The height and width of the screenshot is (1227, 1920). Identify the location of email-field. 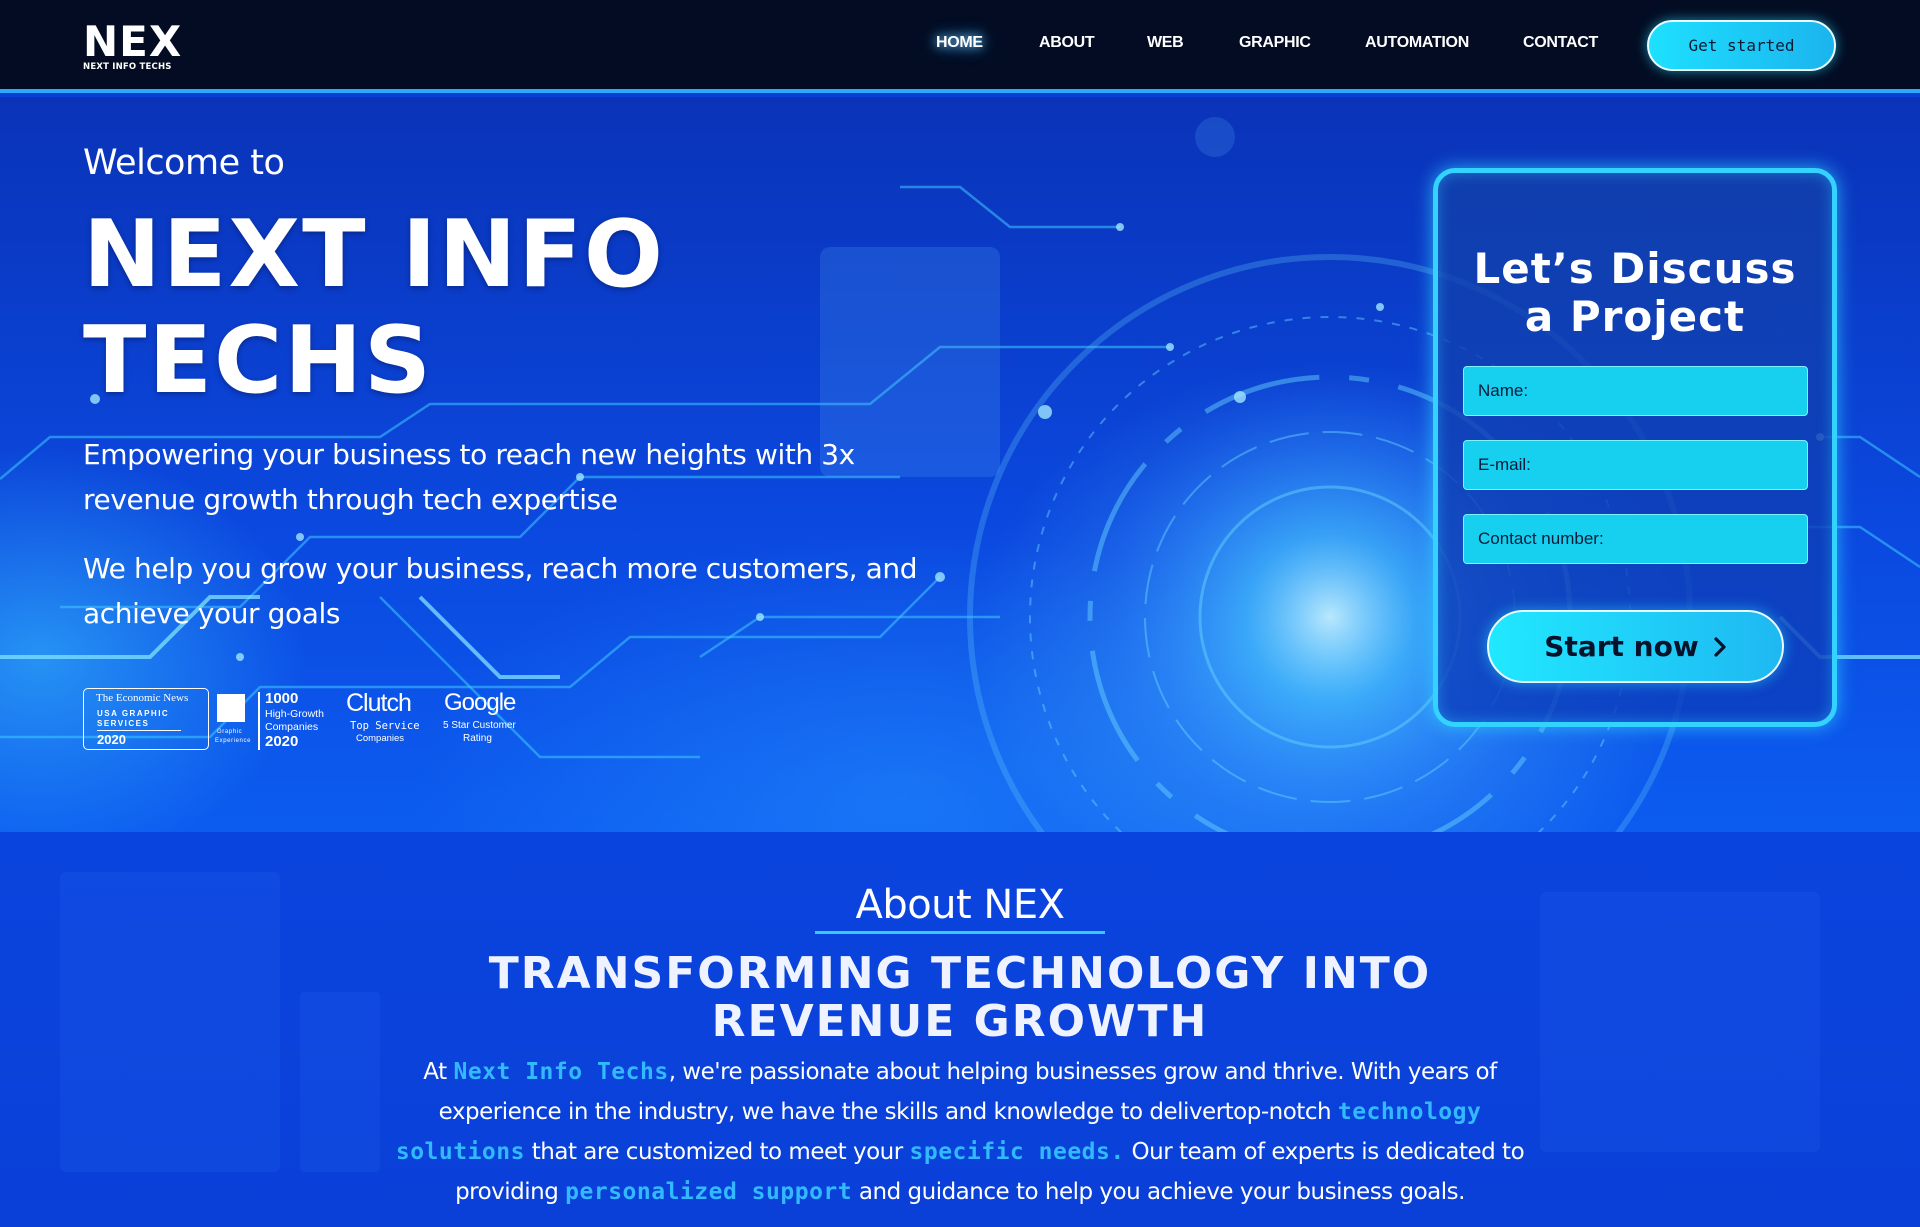
(1635, 465).